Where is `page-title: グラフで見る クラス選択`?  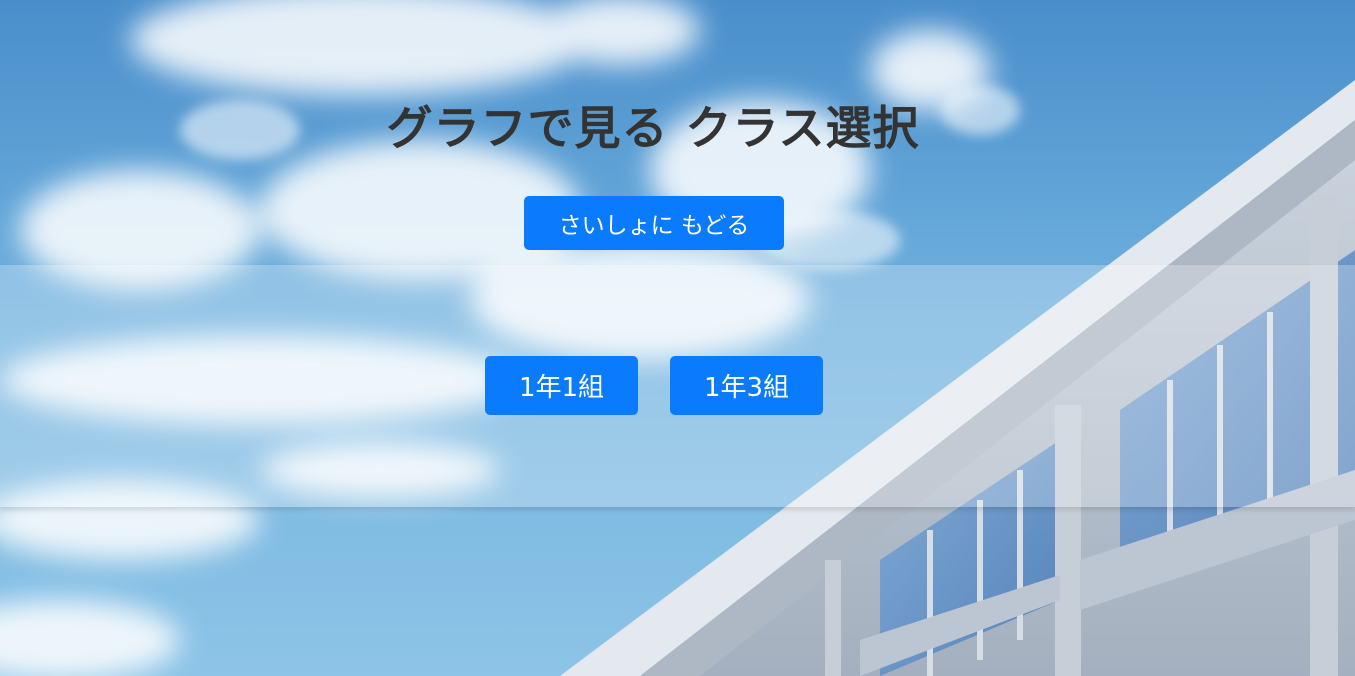 page-title: グラフで見る クラス選択 is located at coordinates (653, 128).